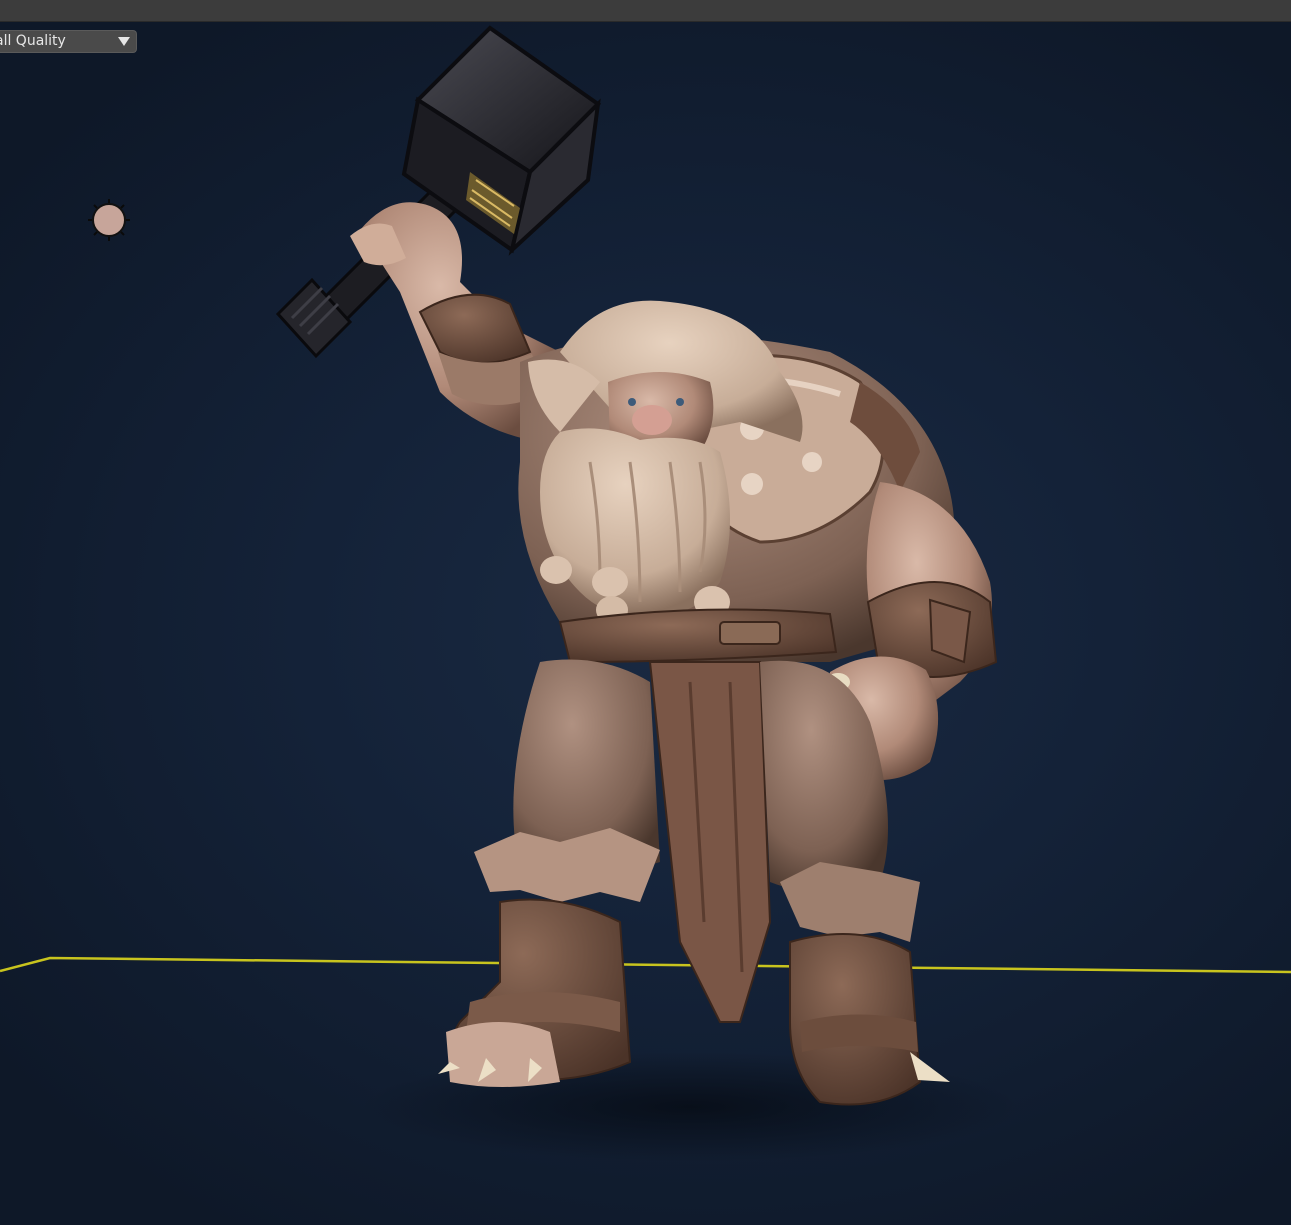 This screenshot has width=1291, height=1225. What do you see at coordinates (68, 41) in the screenshot?
I see `render-quality-dropdown: all Quality` at bounding box center [68, 41].